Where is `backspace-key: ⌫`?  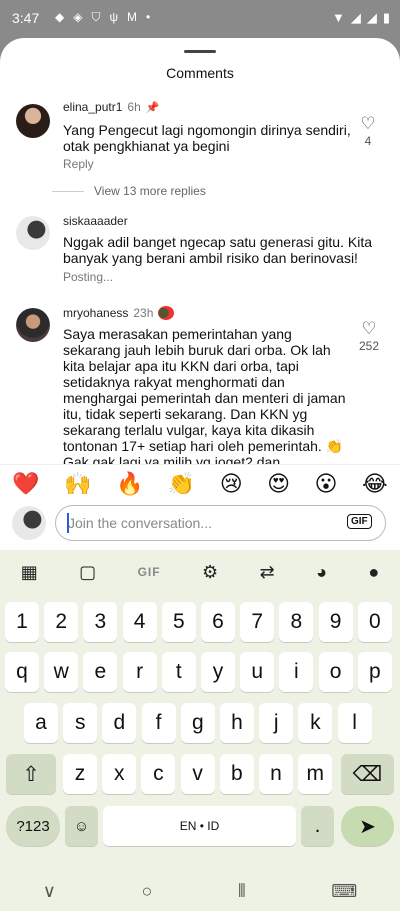
backspace-key: ⌫ is located at coordinates (367, 774).